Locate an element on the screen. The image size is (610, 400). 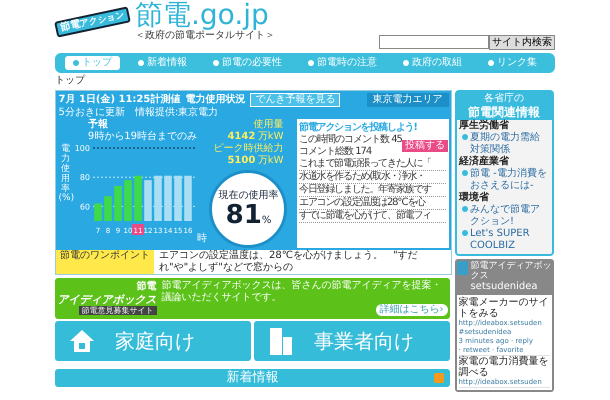
y-tick-label: 80 is located at coordinates (85, 177).